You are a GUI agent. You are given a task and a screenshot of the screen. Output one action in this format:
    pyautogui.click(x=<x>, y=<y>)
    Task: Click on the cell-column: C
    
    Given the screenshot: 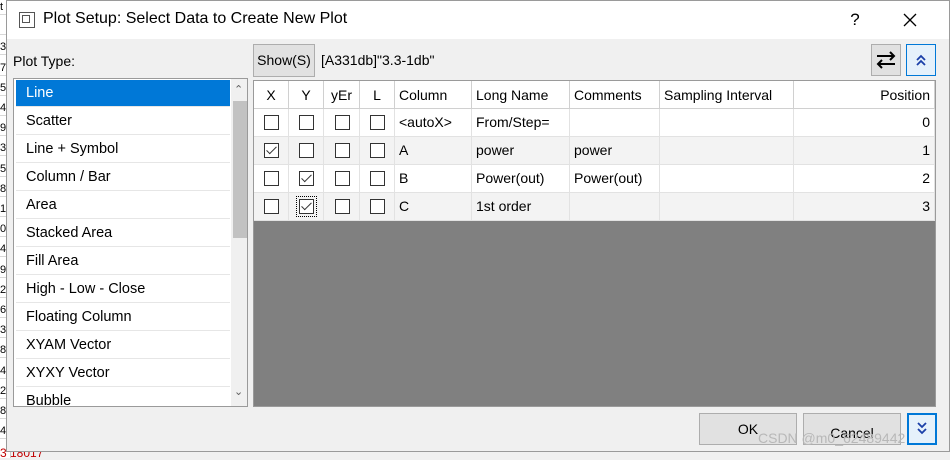 What is the action you would take?
    pyautogui.click(x=433, y=207)
    